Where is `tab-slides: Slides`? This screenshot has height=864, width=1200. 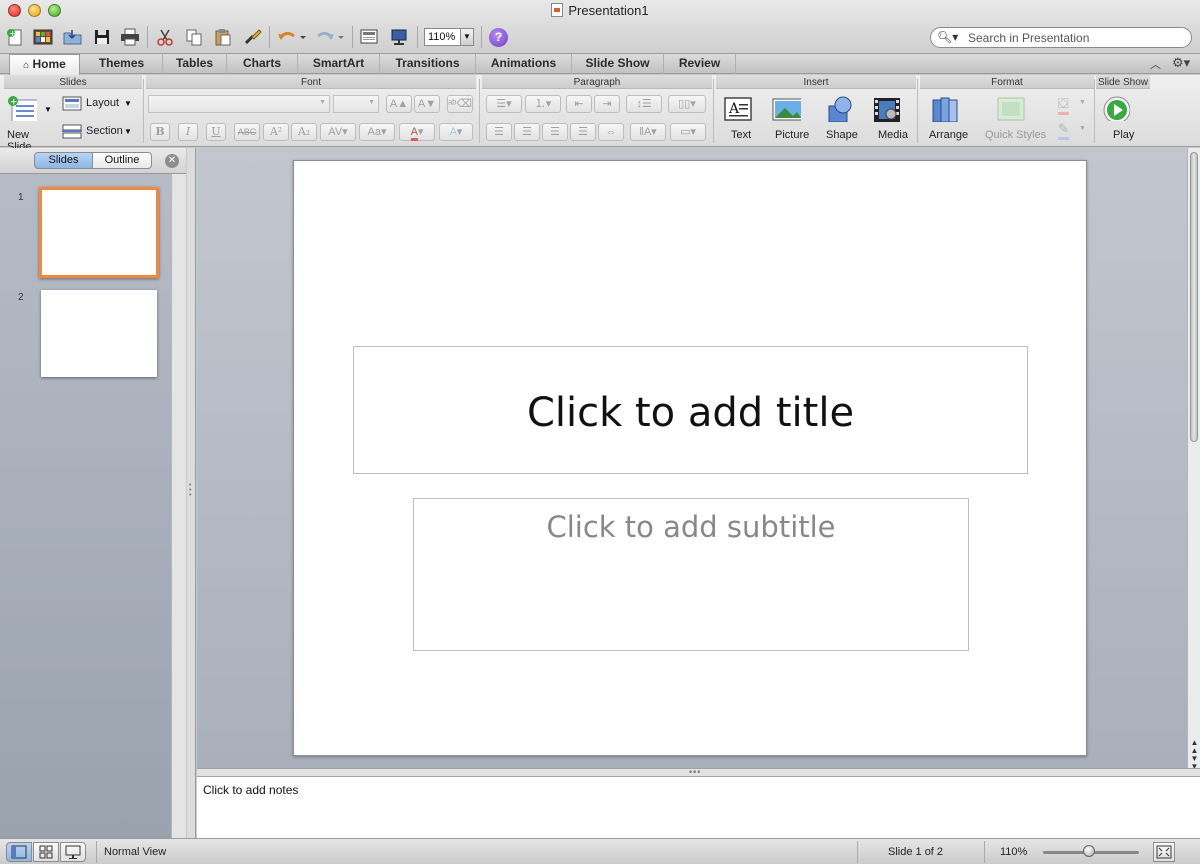
tab-slides: Slides is located at coordinates (63, 160).